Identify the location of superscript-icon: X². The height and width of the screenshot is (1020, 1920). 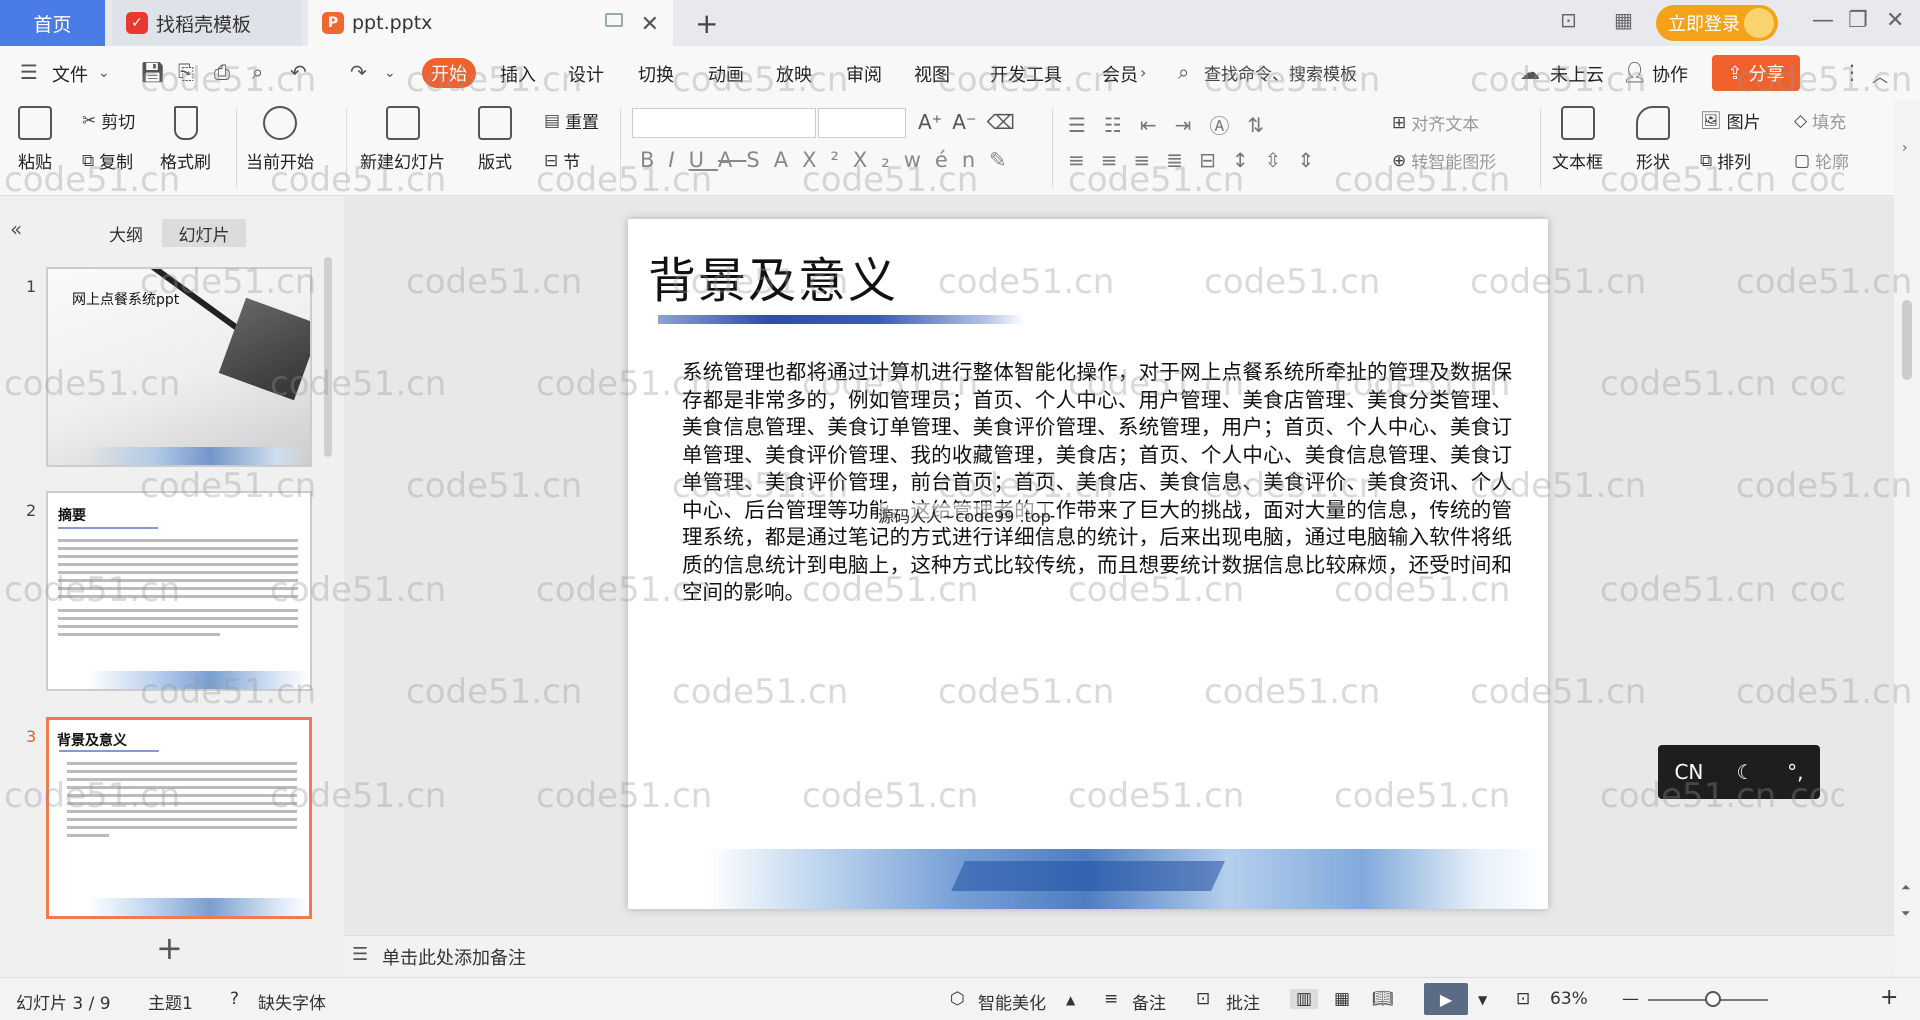
(827, 160).